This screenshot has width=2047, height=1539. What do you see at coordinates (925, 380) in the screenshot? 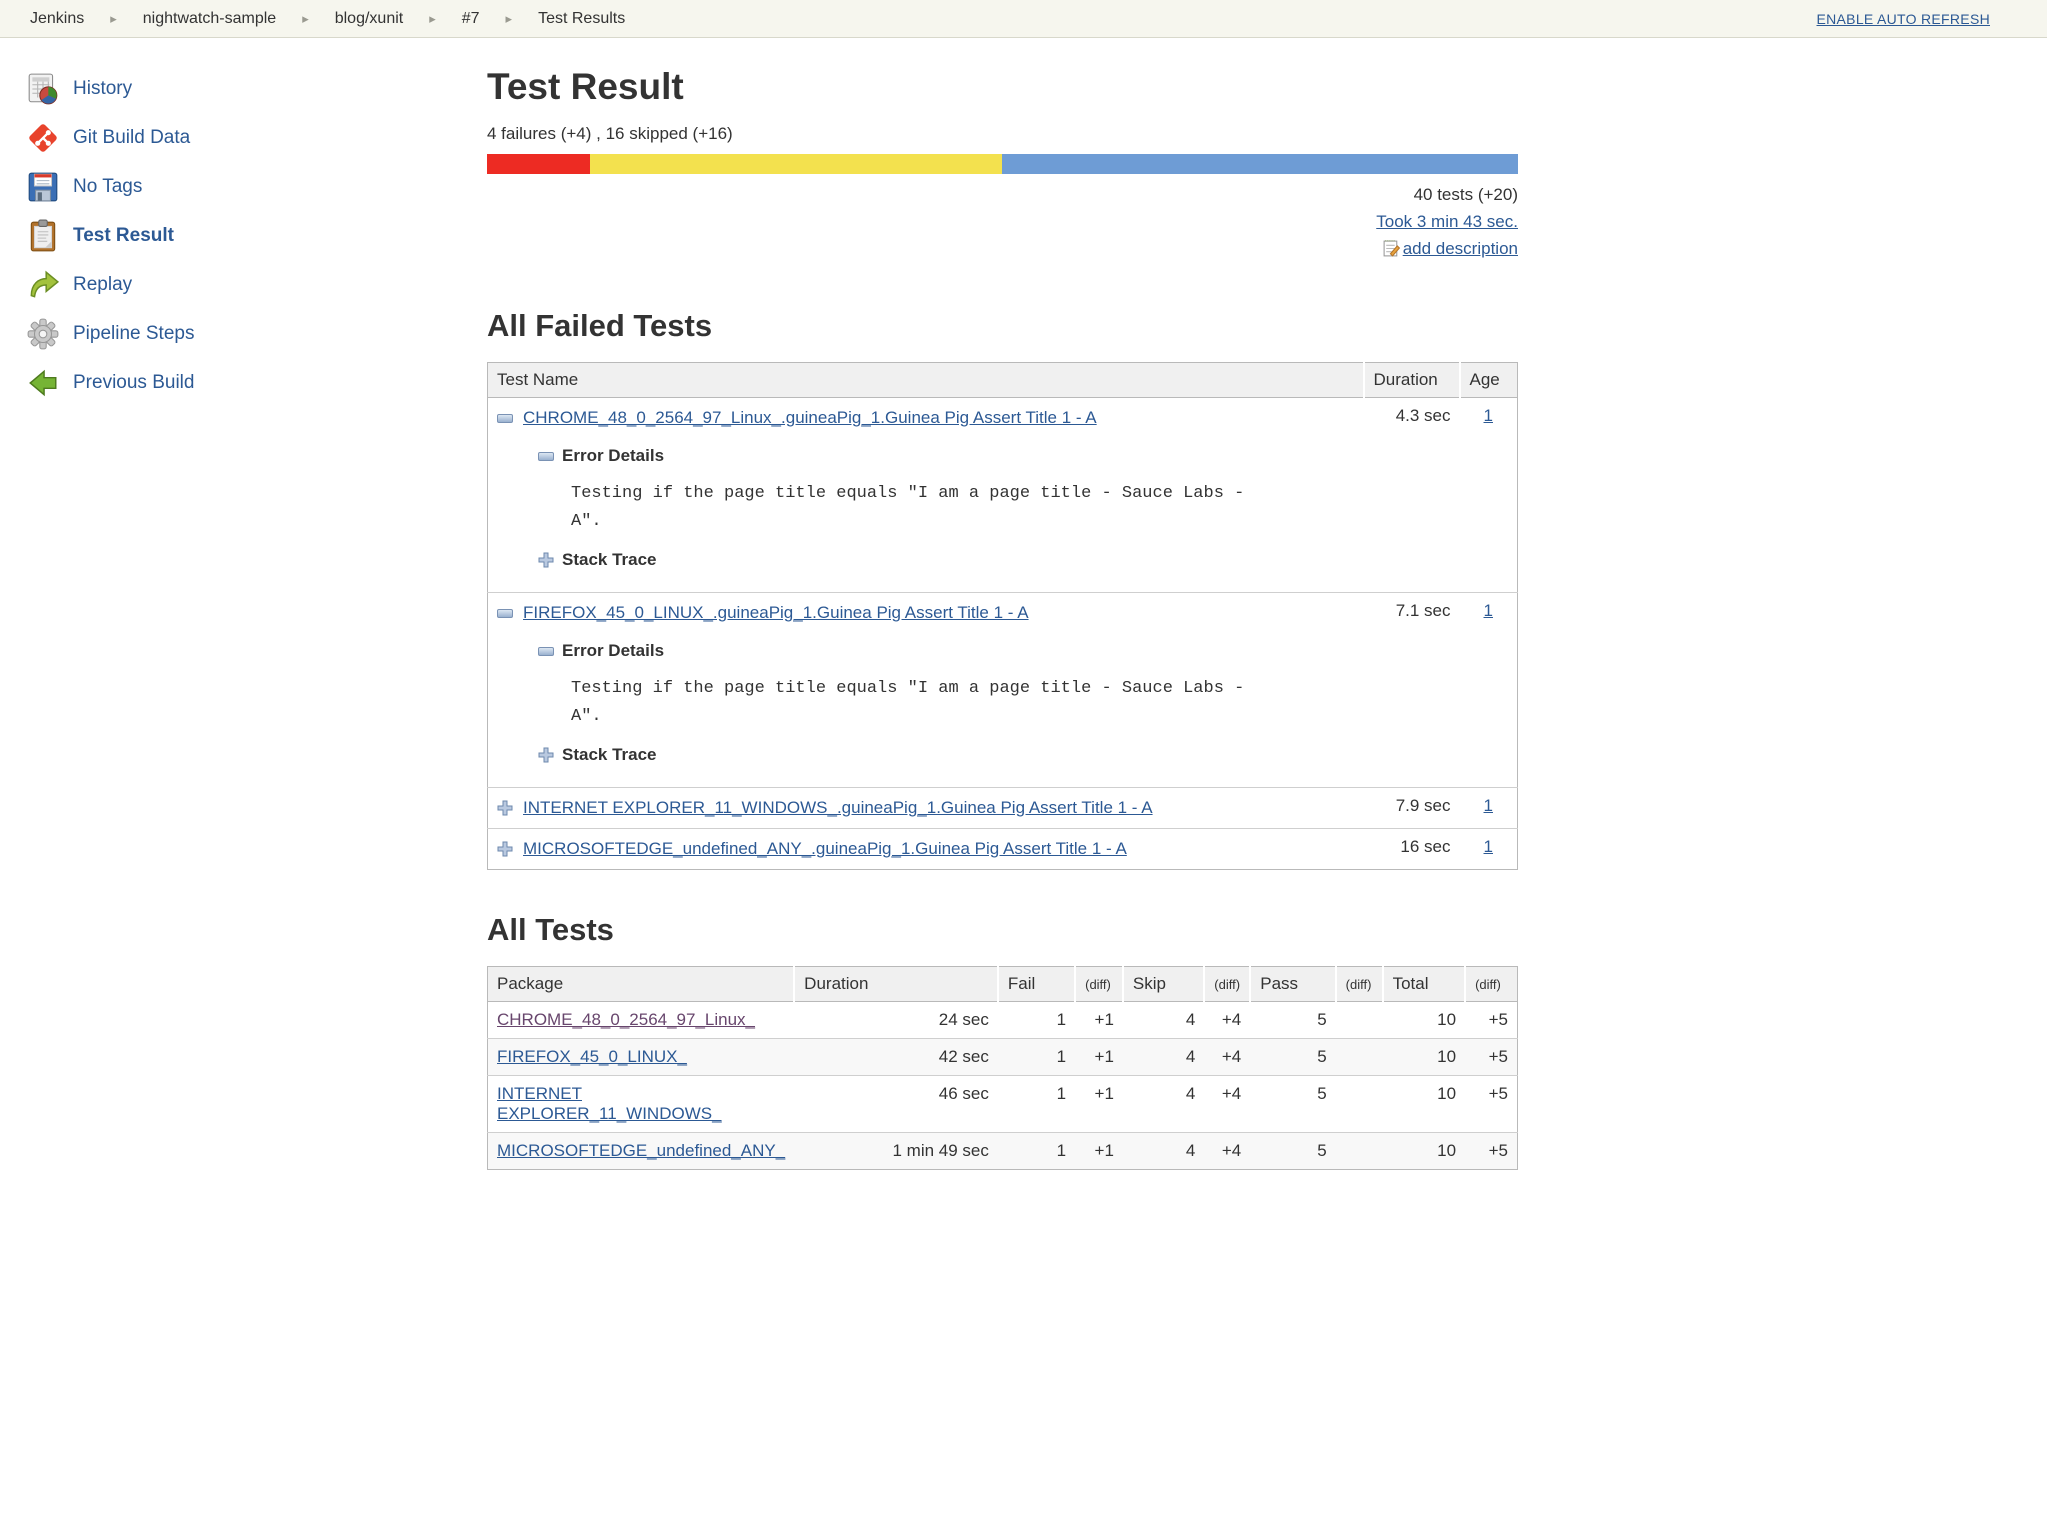
I see `column-header-test-name: Test Name` at bounding box center [925, 380].